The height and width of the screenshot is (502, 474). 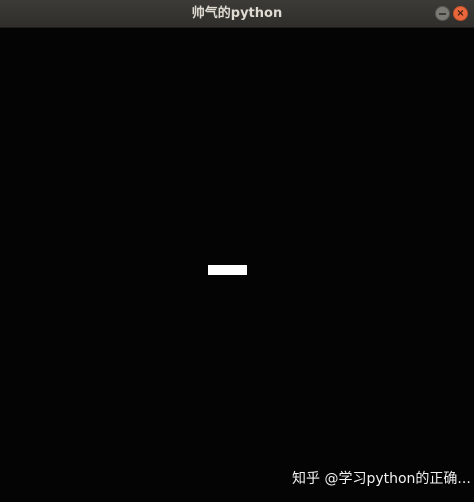 I want to click on title-bar: 帅气的python ×, so click(x=237, y=14).